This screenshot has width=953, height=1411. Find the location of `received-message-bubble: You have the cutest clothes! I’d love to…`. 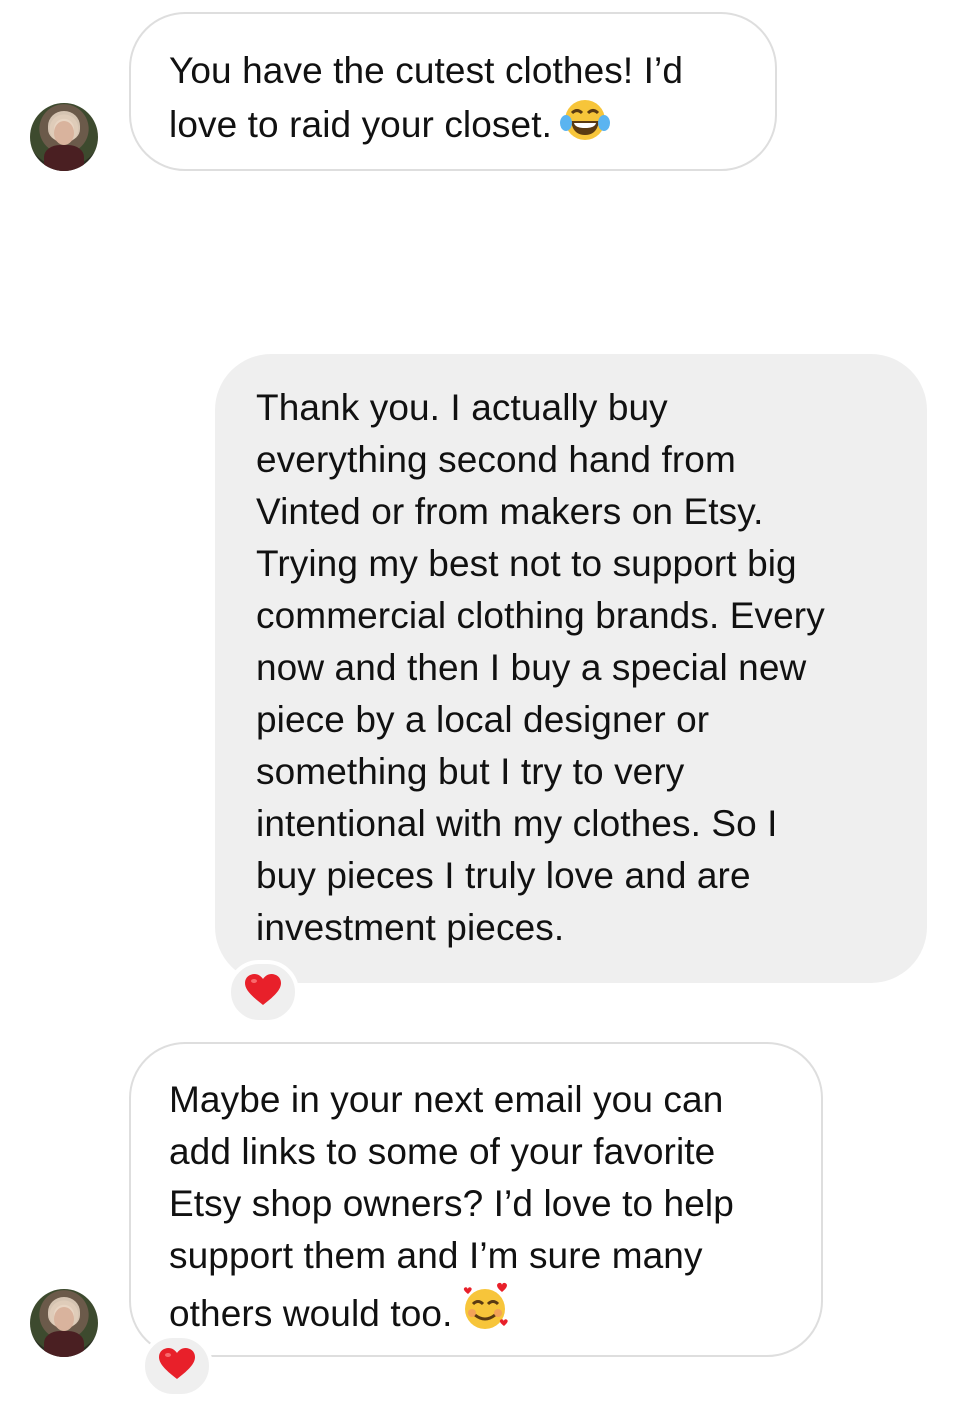

received-message-bubble: You have the cutest clothes! I’d love to… is located at coordinates (453, 91).